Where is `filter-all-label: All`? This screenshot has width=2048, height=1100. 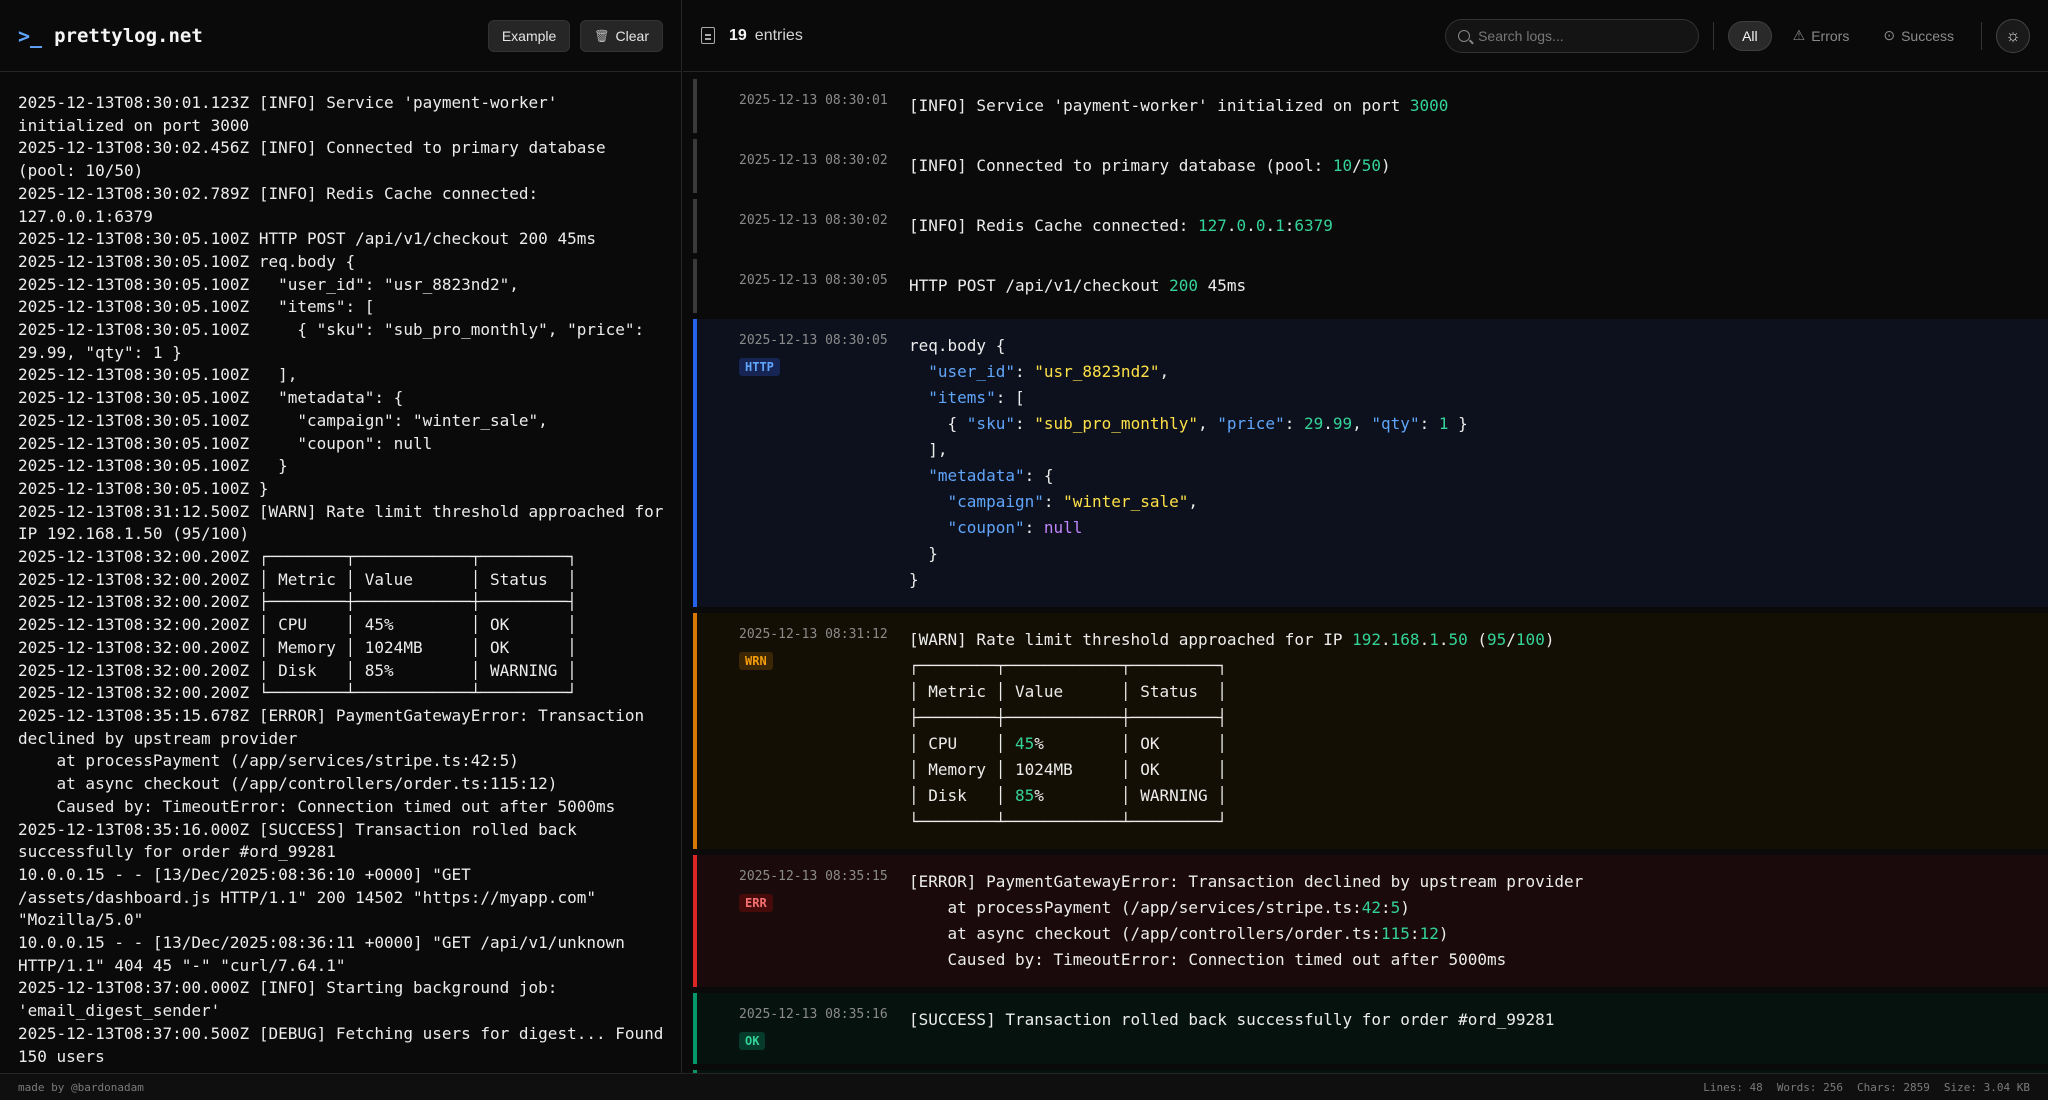
filter-all-label: All is located at coordinates (1750, 35).